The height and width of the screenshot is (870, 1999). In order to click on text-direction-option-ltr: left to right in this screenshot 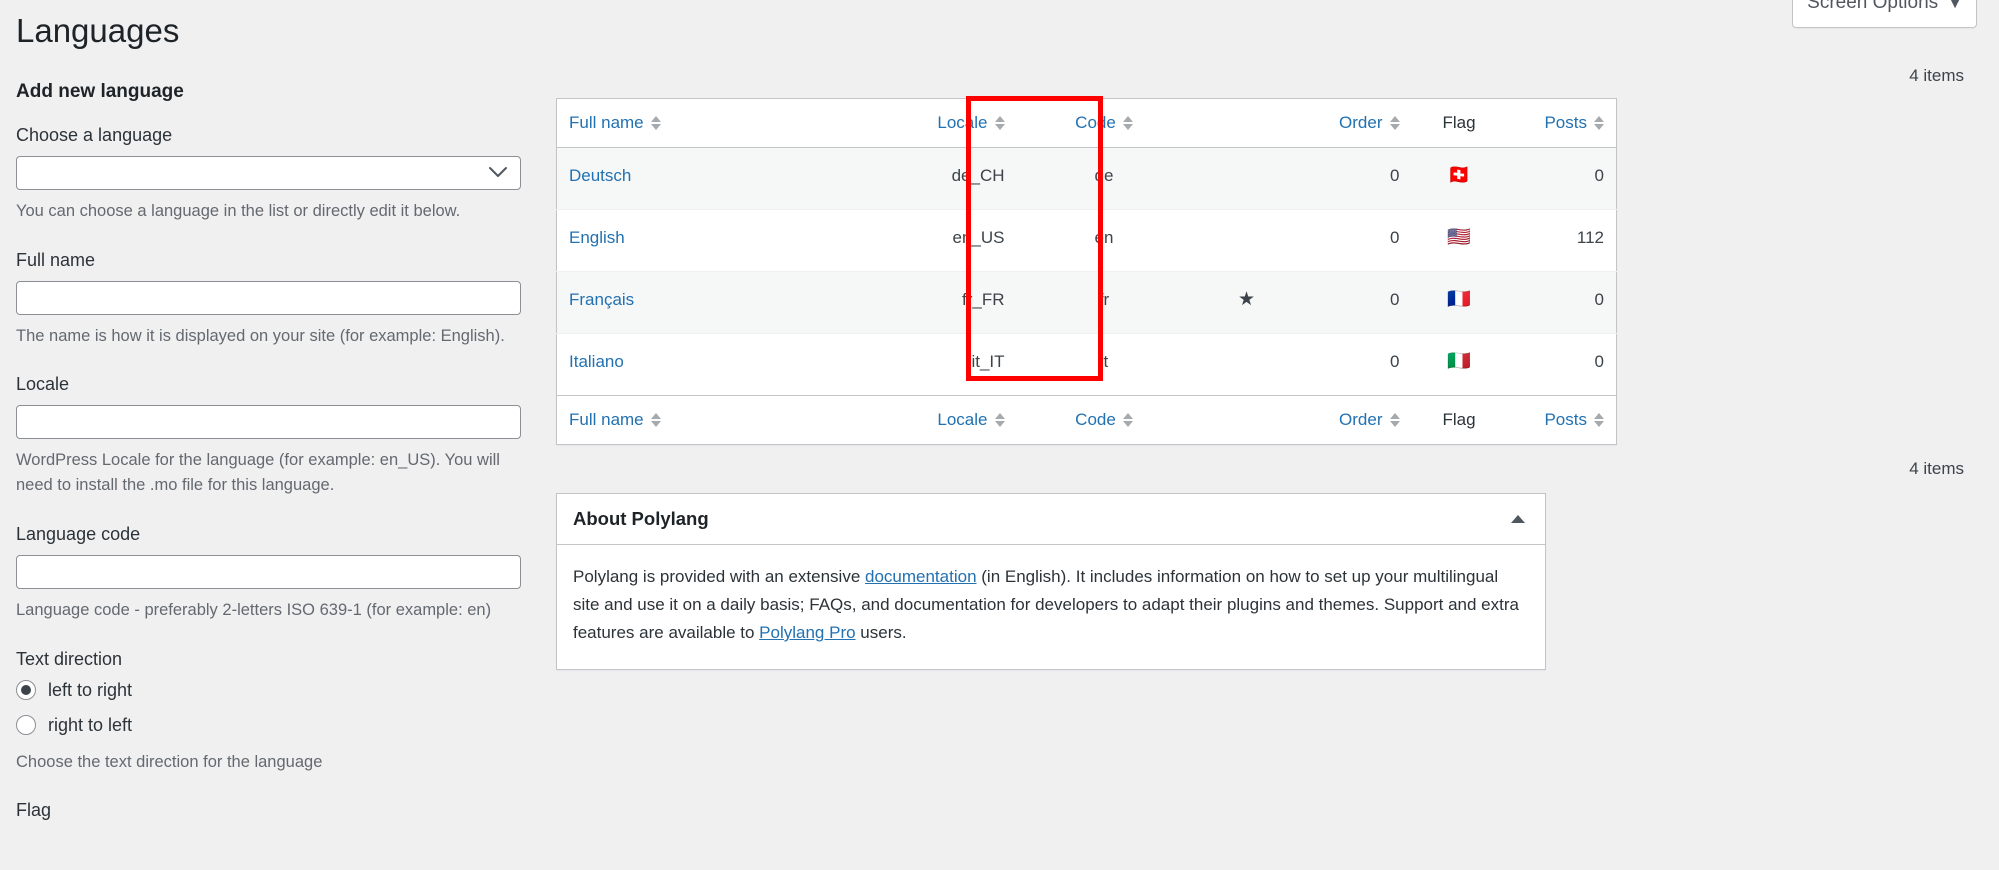, I will do `click(276, 690)`.